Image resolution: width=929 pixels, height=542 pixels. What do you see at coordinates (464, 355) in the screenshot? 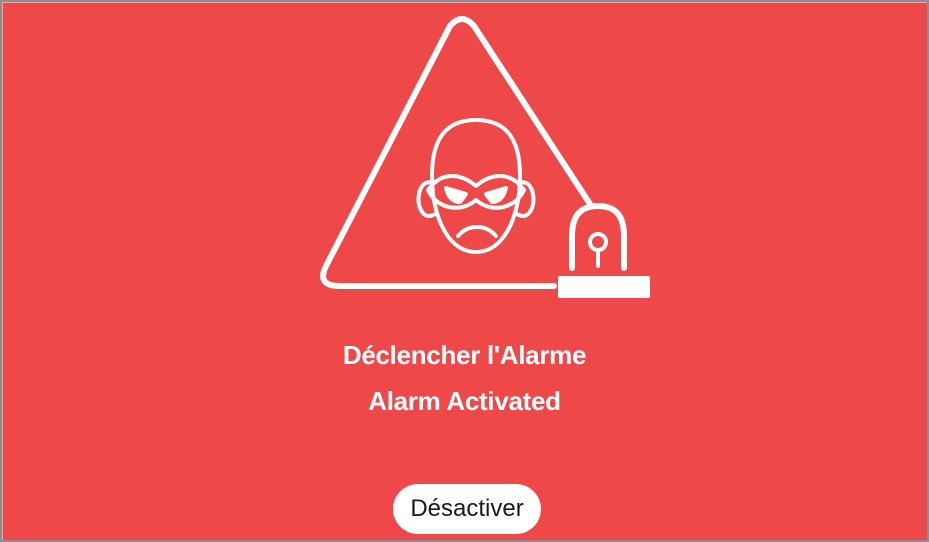
I see `alarm-title-fr: Déclencher l'Alarme` at bounding box center [464, 355].